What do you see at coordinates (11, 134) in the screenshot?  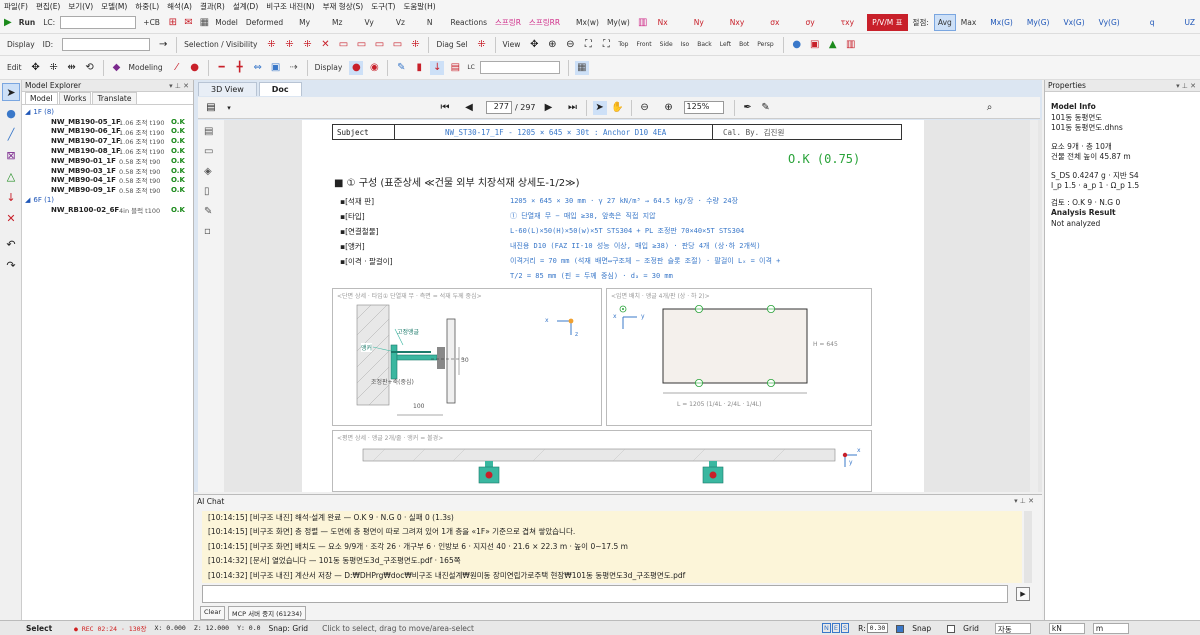 I see `line-tool-icon: ╱` at bounding box center [11, 134].